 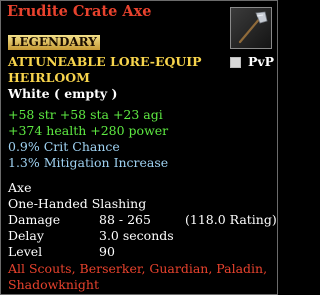 What do you see at coordinates (231, 219) in the screenshot?
I see `damage-rating: (118.0 Rating)` at bounding box center [231, 219].